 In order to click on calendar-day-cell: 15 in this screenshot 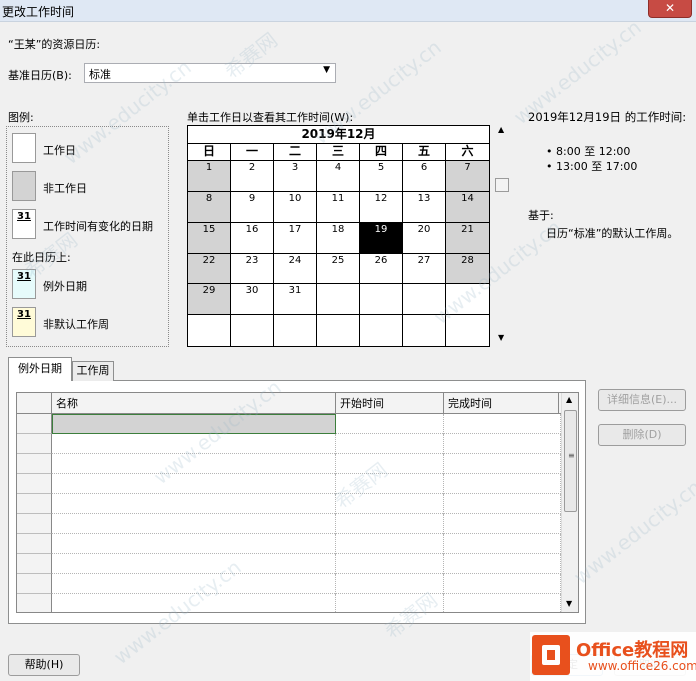, I will do `click(209, 238)`.